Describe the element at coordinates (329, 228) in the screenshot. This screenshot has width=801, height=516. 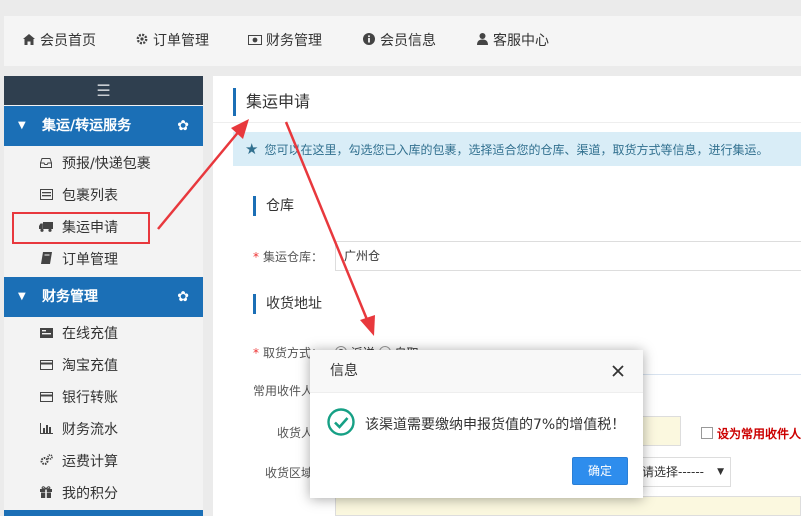
I see `arrow-to-pickup` at that location.